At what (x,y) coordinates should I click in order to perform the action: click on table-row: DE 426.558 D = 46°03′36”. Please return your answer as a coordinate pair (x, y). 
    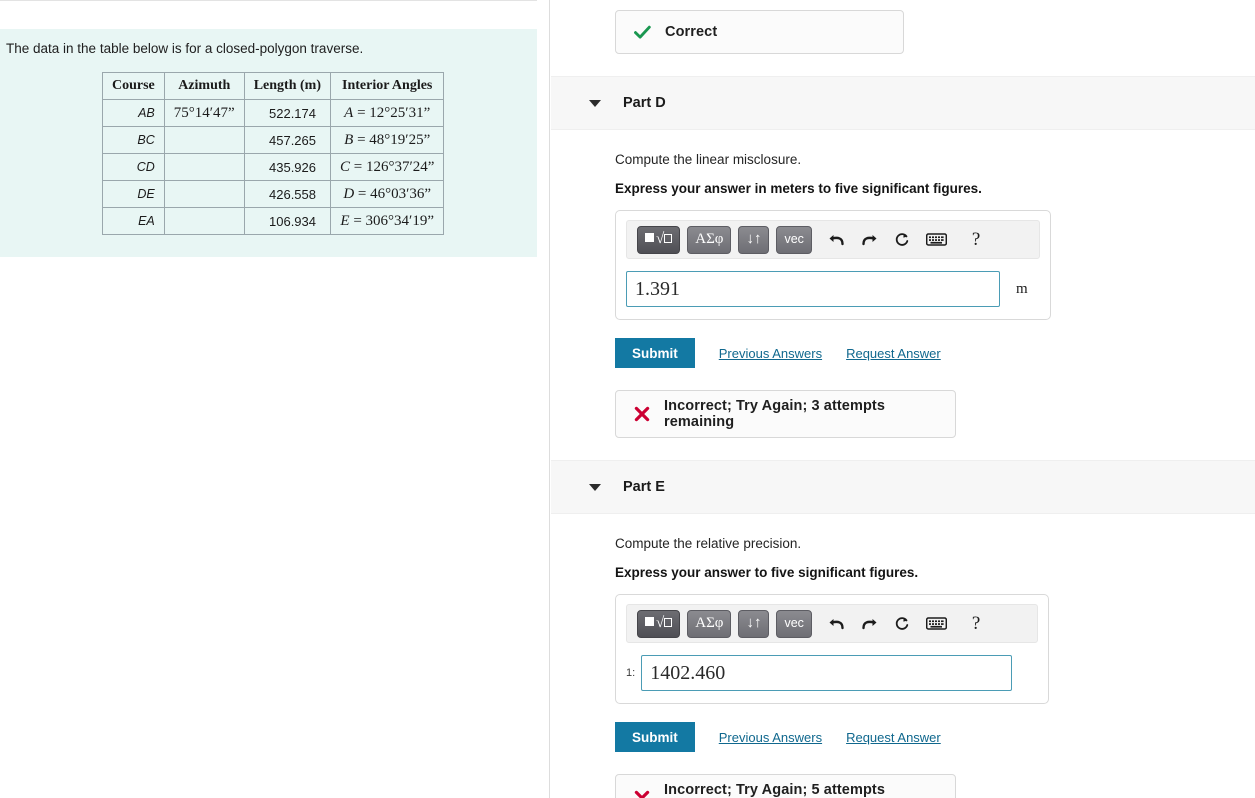
    Looking at the image, I should click on (273, 194).